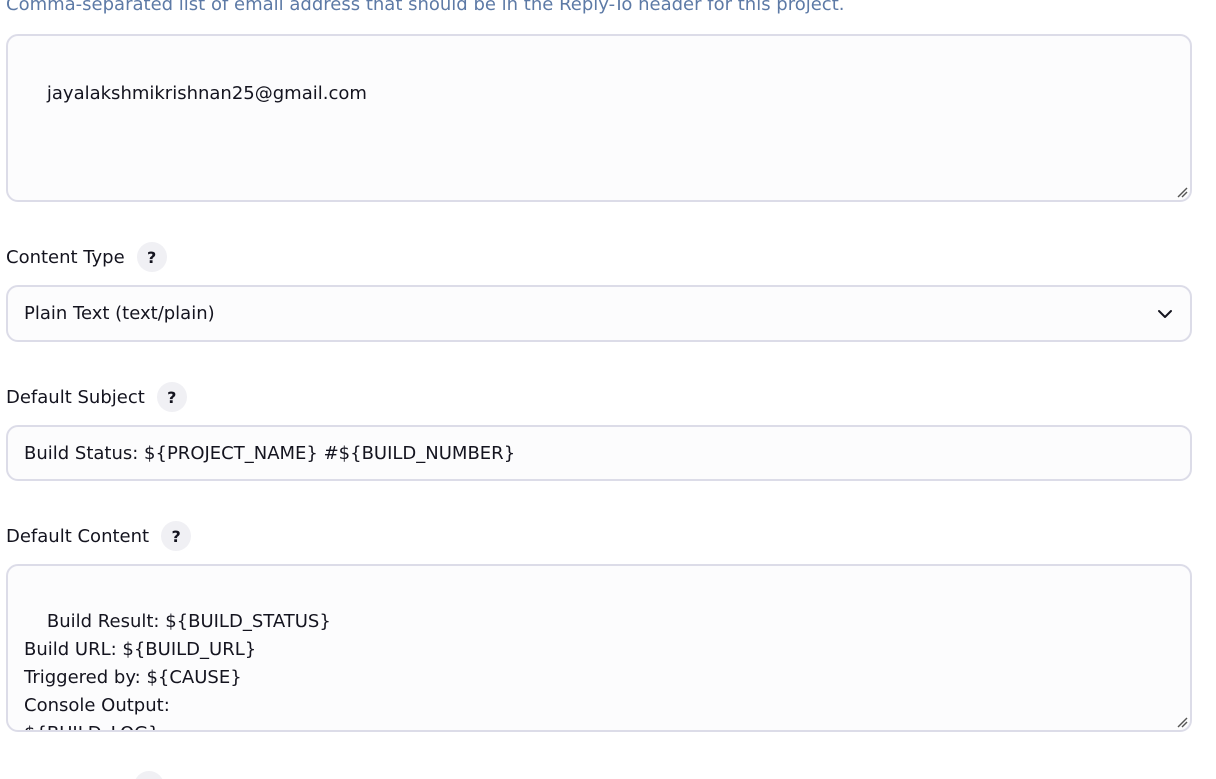 The width and height of the screenshot is (1216, 779). Describe the element at coordinates (1165, 313) in the screenshot. I see `chevron-down-icon` at that location.